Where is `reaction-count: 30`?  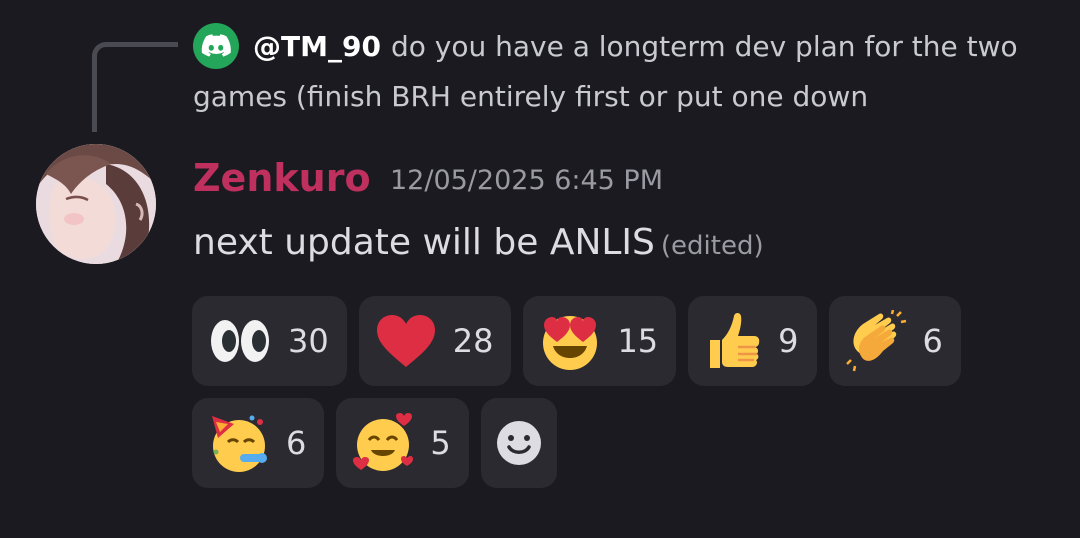 reaction-count: 30 is located at coordinates (308, 341).